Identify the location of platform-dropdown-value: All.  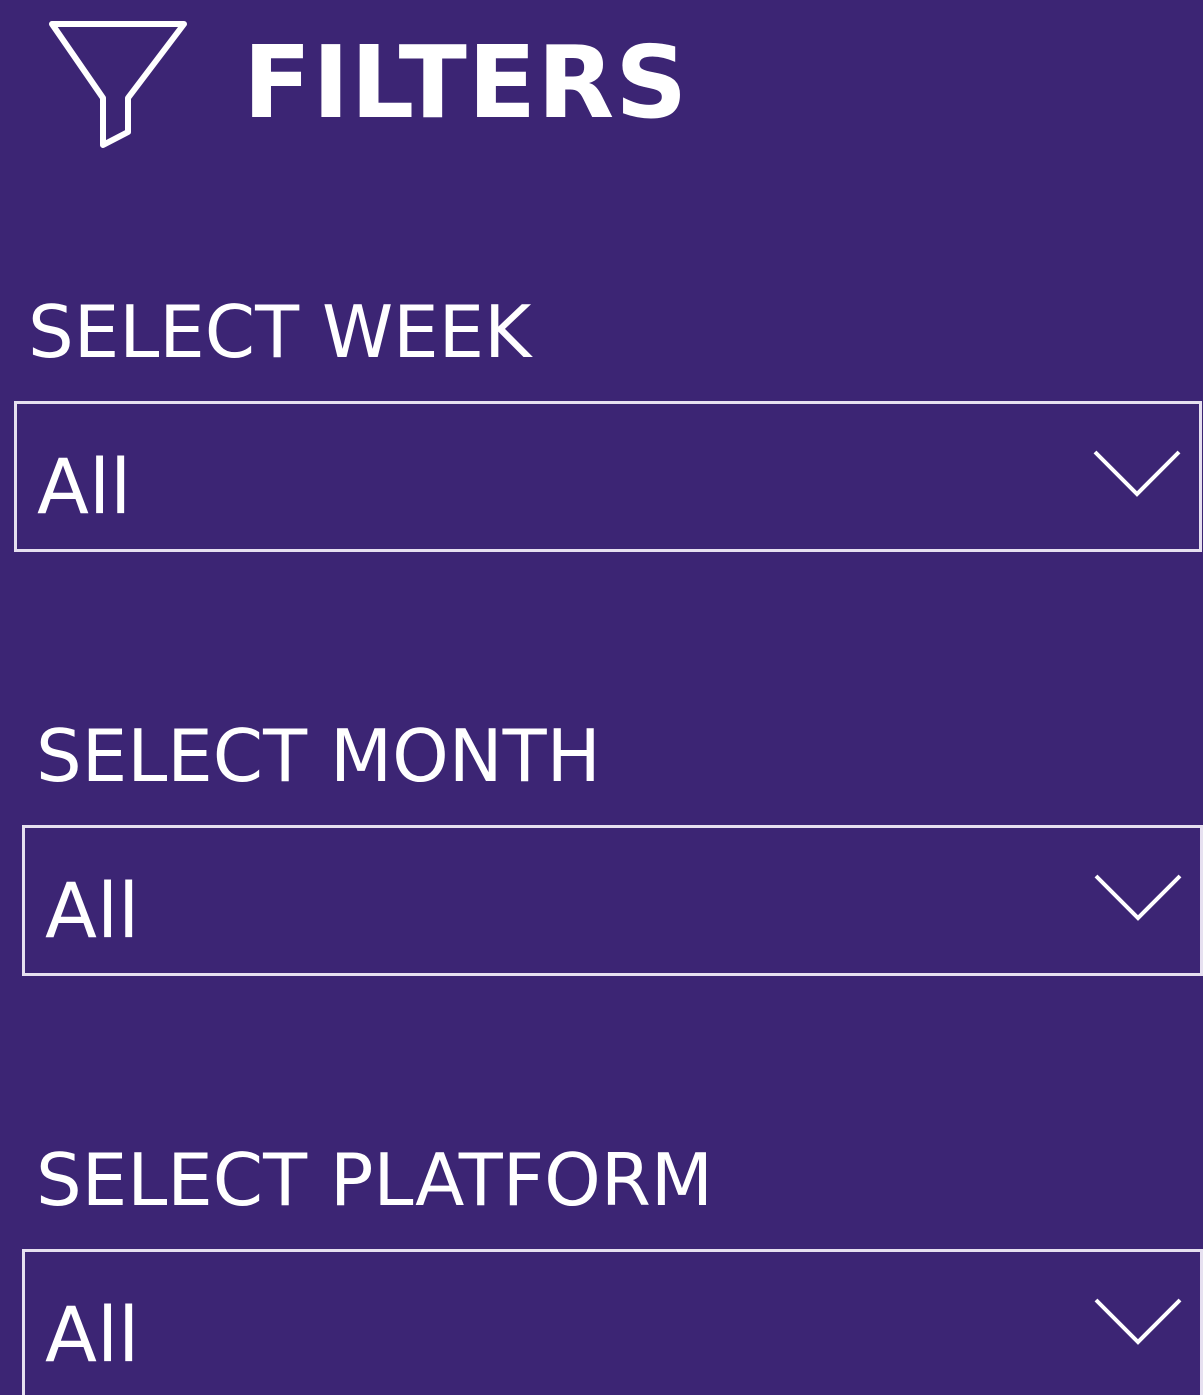
(92, 1334).